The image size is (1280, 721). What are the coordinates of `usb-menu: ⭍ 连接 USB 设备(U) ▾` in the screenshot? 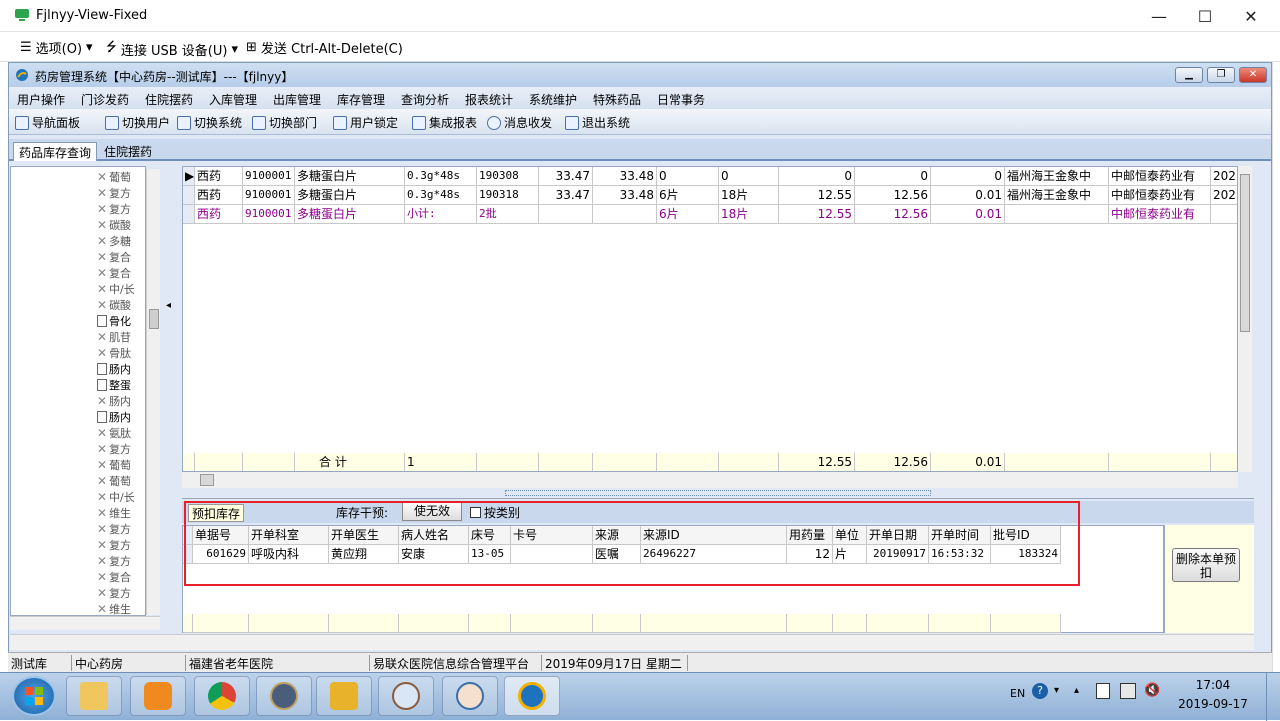 It's located at (172, 49).